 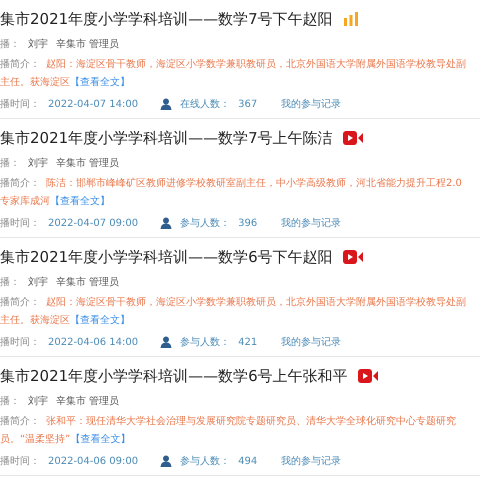 I want to click on count-value: 396, so click(x=248, y=223).